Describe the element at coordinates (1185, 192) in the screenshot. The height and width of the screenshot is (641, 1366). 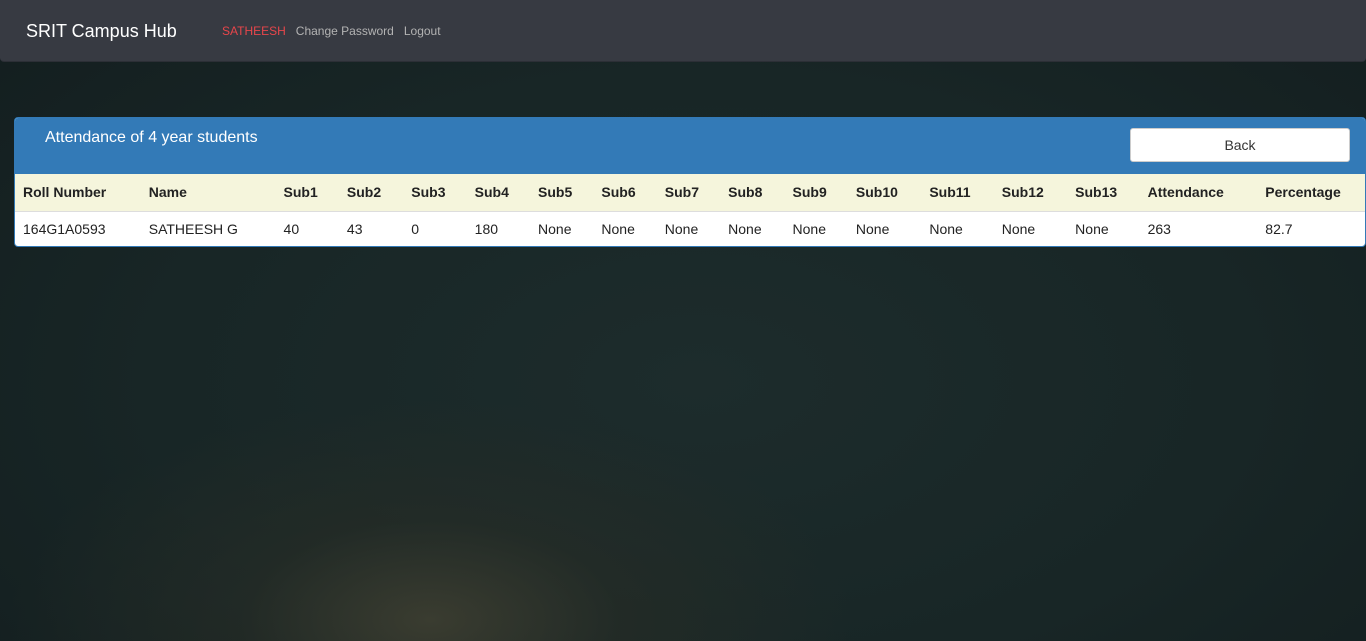
I see `column-header: Attendance` at that location.